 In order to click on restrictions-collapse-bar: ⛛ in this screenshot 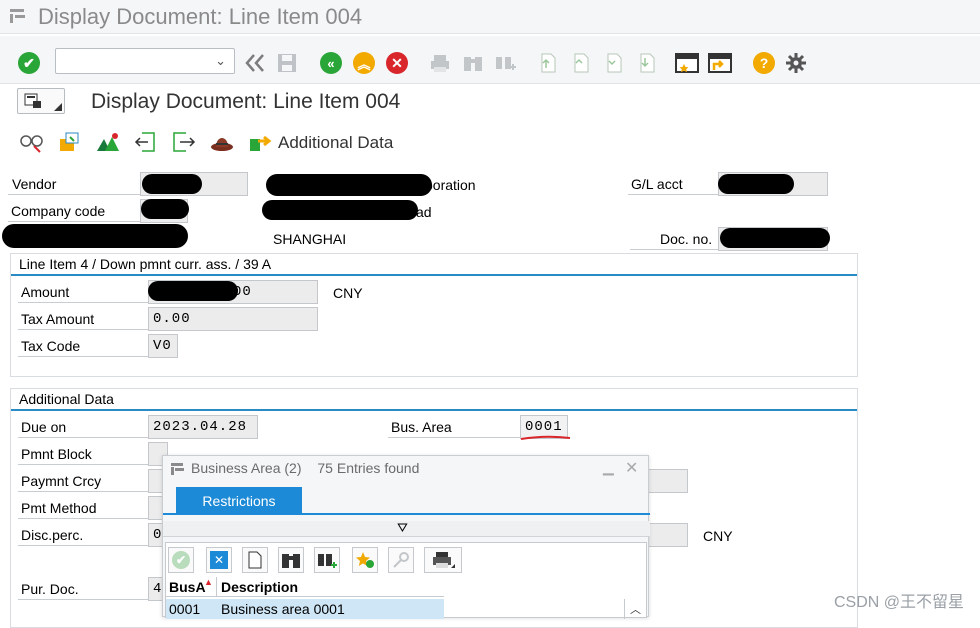, I will do `click(406, 528)`.